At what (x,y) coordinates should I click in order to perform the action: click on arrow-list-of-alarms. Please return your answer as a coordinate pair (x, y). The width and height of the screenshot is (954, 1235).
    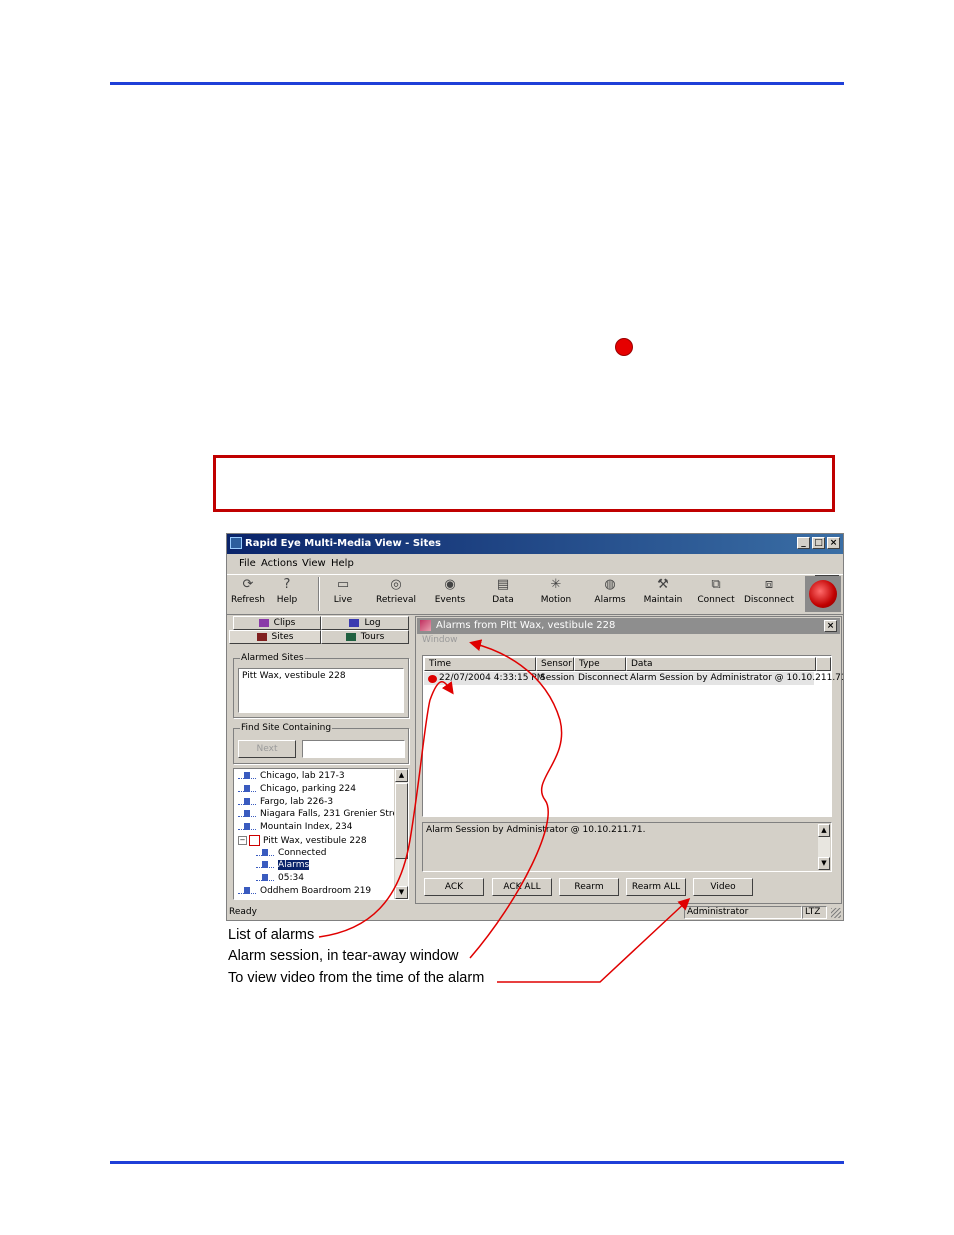
    Looking at the image, I should click on (386, 809).